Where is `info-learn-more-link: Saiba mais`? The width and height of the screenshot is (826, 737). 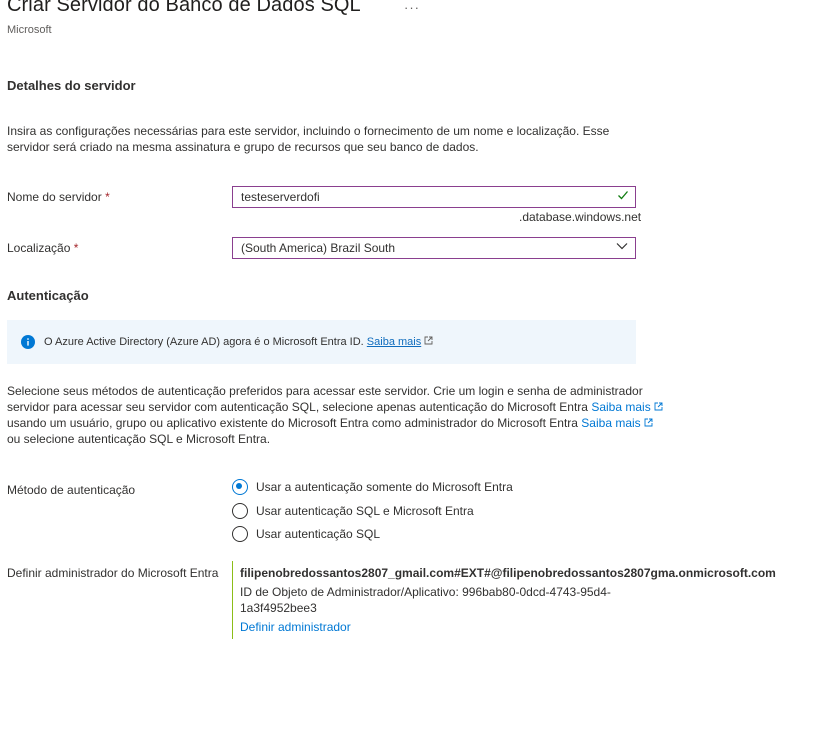 info-learn-more-link: Saiba mais is located at coordinates (394, 342).